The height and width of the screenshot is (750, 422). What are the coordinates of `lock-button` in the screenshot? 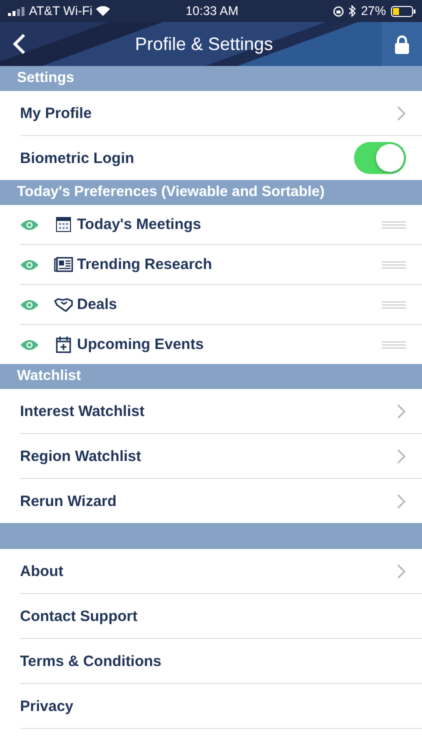 It's located at (402, 44).